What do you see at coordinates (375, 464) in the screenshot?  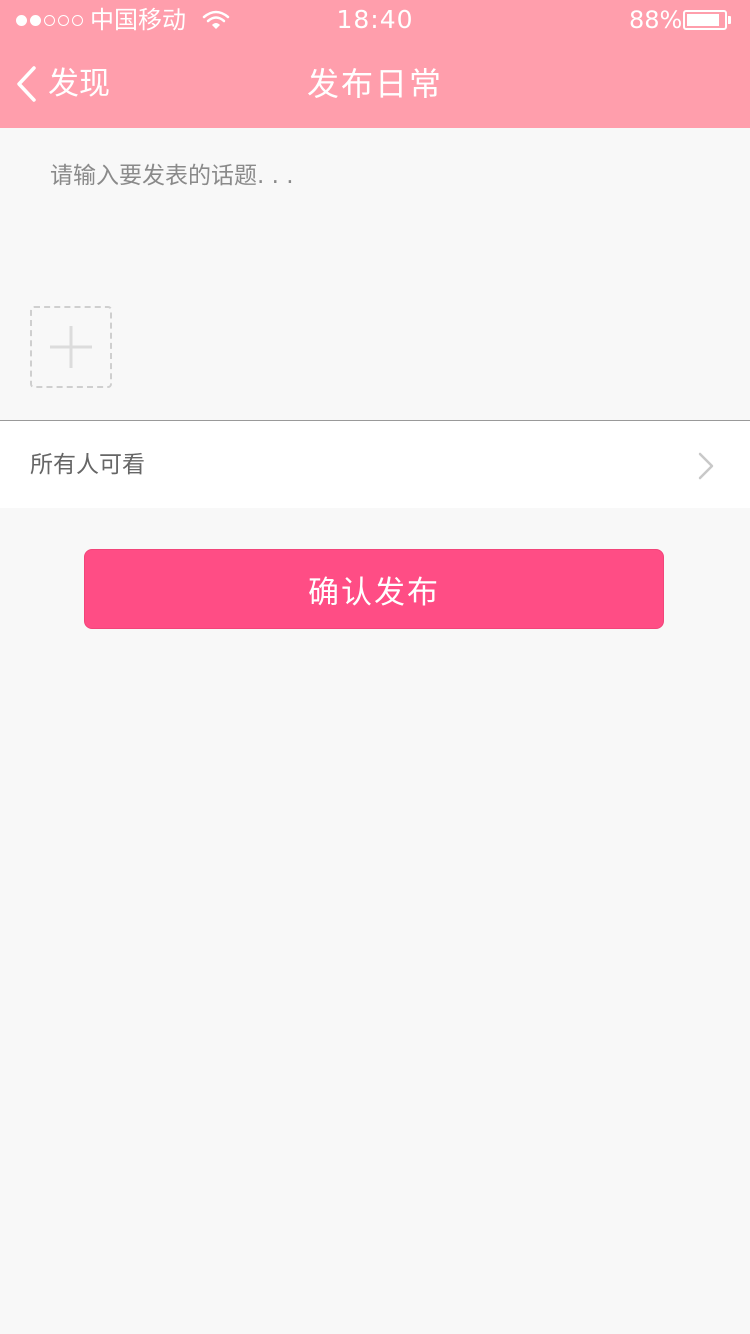 I see `visibility-setting-row: 所有人可看` at bounding box center [375, 464].